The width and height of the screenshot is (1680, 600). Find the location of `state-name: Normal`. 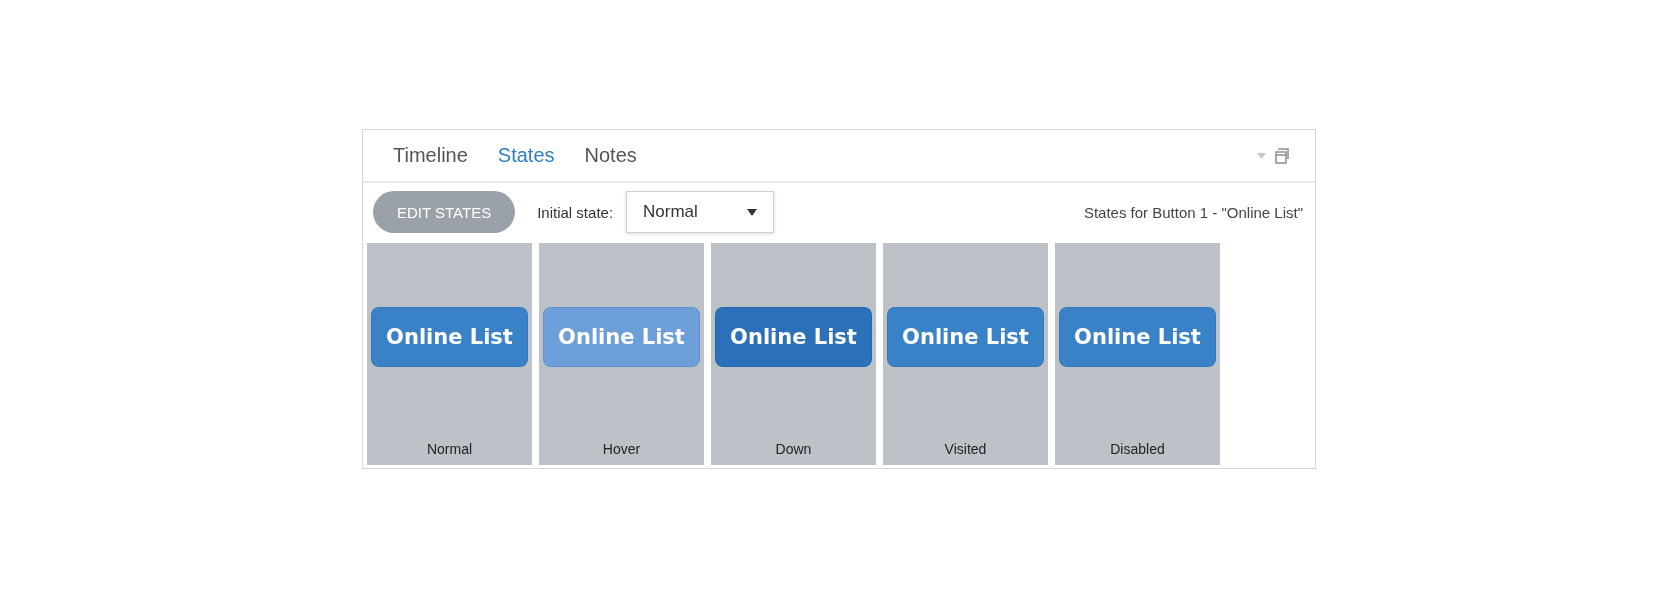

state-name: Normal is located at coordinates (449, 449).